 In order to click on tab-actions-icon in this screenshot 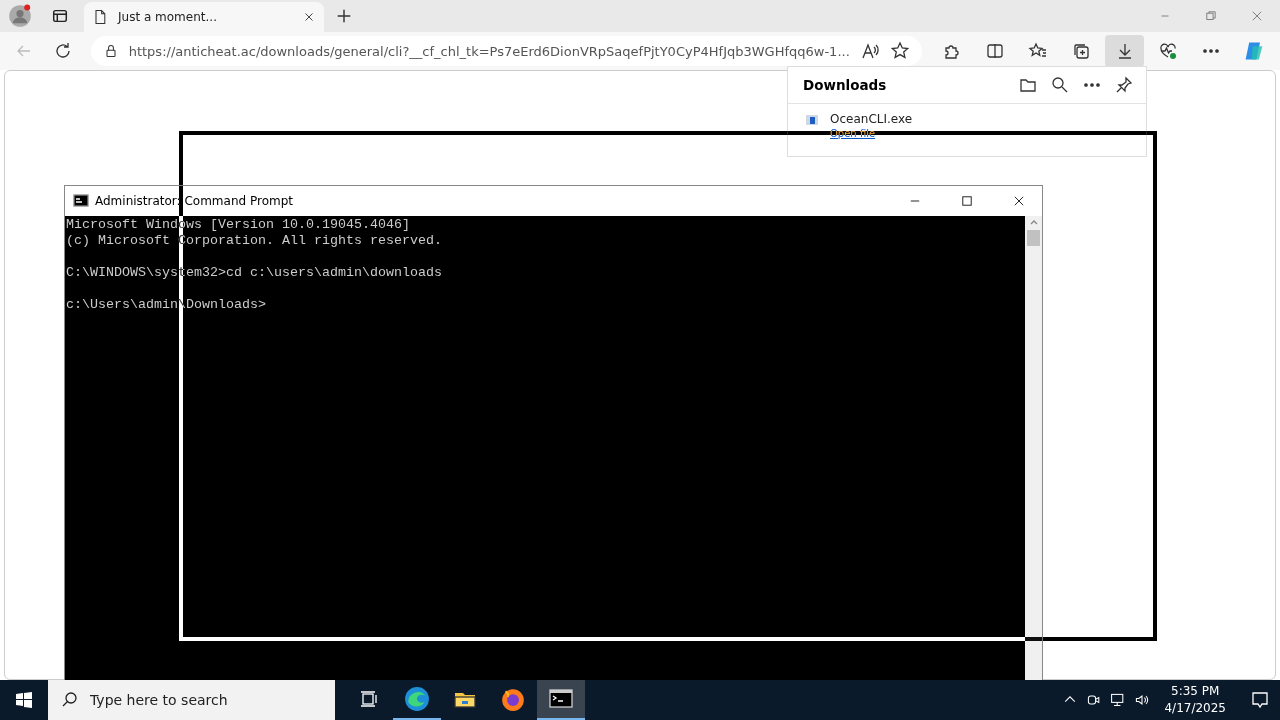, I will do `click(60, 16)`.